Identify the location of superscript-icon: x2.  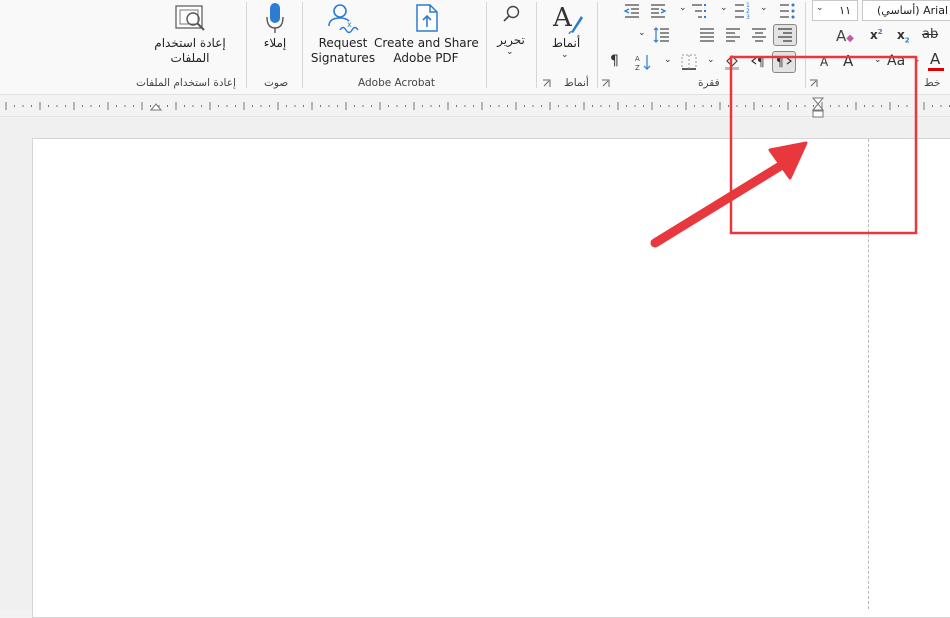
(876, 35).